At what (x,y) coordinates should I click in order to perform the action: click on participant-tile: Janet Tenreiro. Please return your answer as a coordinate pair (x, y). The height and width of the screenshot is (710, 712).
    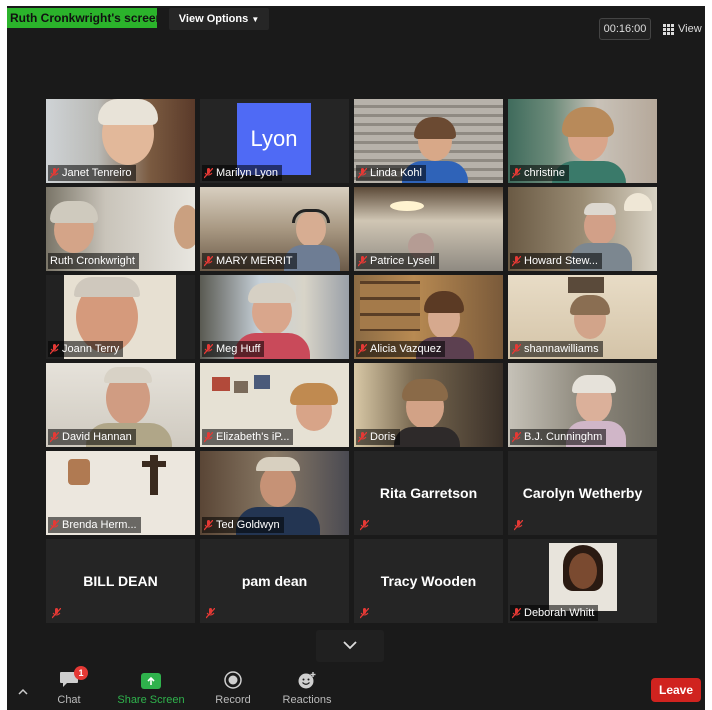
    Looking at the image, I should click on (120, 141).